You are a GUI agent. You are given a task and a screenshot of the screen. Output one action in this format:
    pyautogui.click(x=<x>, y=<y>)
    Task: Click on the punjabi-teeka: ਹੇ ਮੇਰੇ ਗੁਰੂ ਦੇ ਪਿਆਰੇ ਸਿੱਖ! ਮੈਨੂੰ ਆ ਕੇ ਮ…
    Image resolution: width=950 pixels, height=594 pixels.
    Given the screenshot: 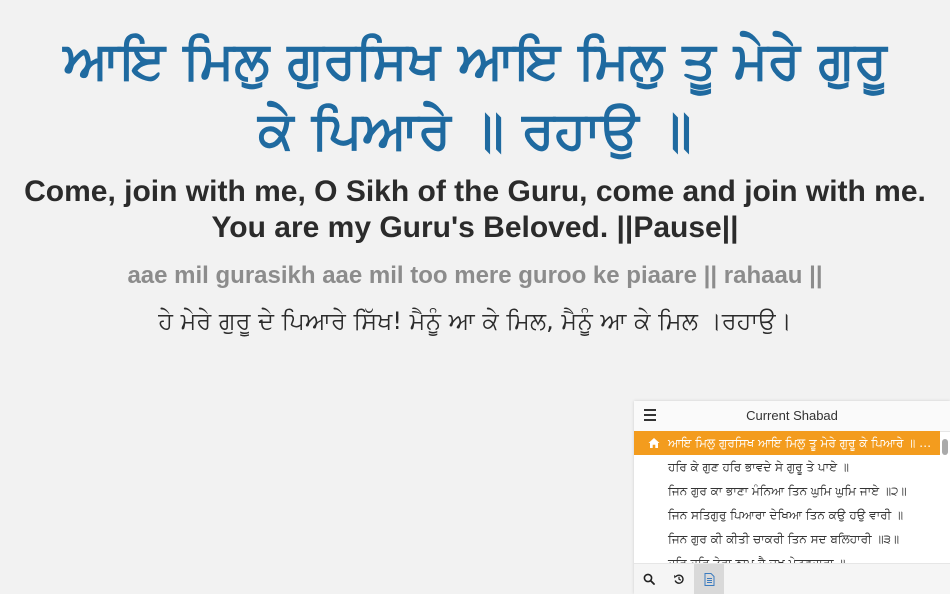 What is the action you would take?
    pyautogui.click(x=475, y=321)
    